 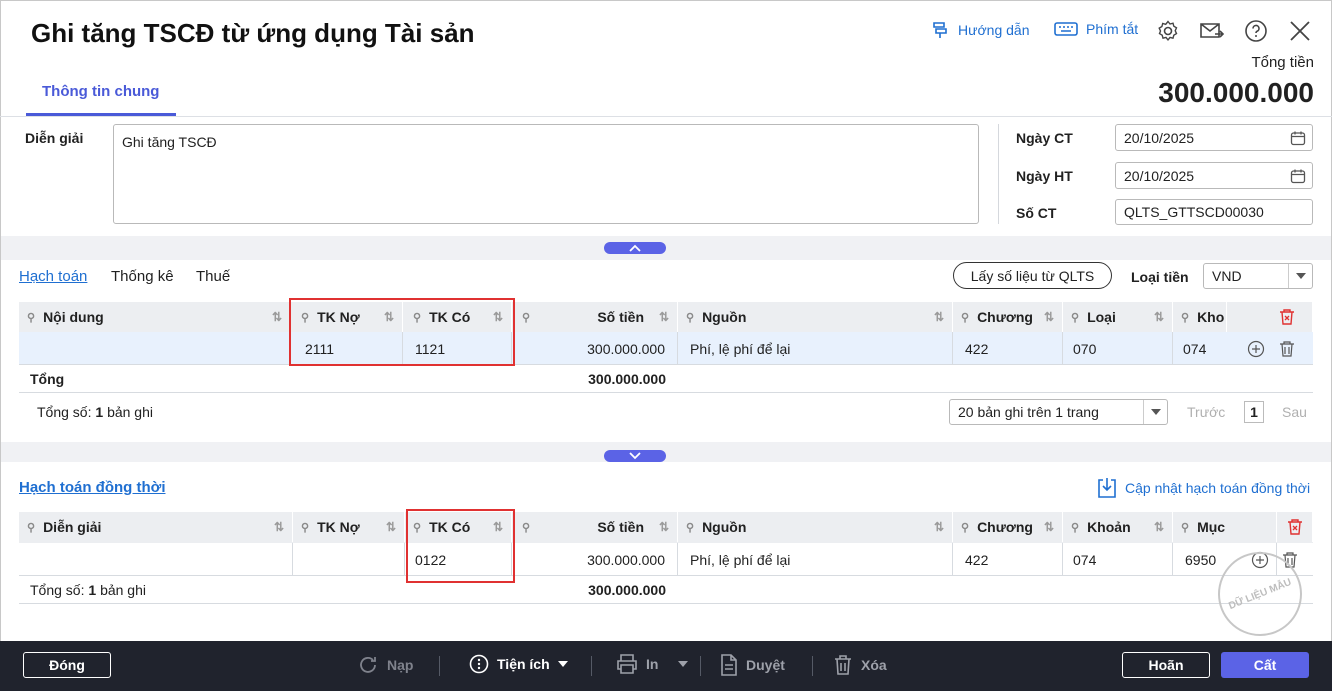 What do you see at coordinates (1203, 488) in the screenshot?
I see `update-simul-link: Cập nhật hạch toán đồng thời` at bounding box center [1203, 488].